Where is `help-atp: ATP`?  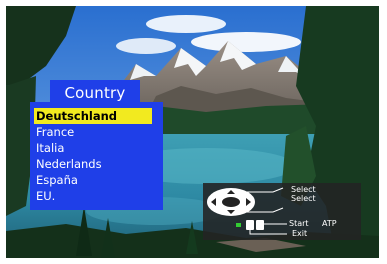 help-atp: ATP is located at coordinates (329, 223).